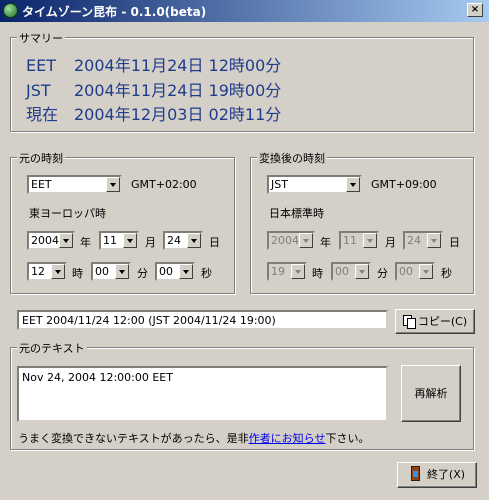 The height and width of the screenshot is (500, 489). What do you see at coordinates (296, 213) in the screenshot?
I see `target-timezone-name: 日本標準時` at bounding box center [296, 213].